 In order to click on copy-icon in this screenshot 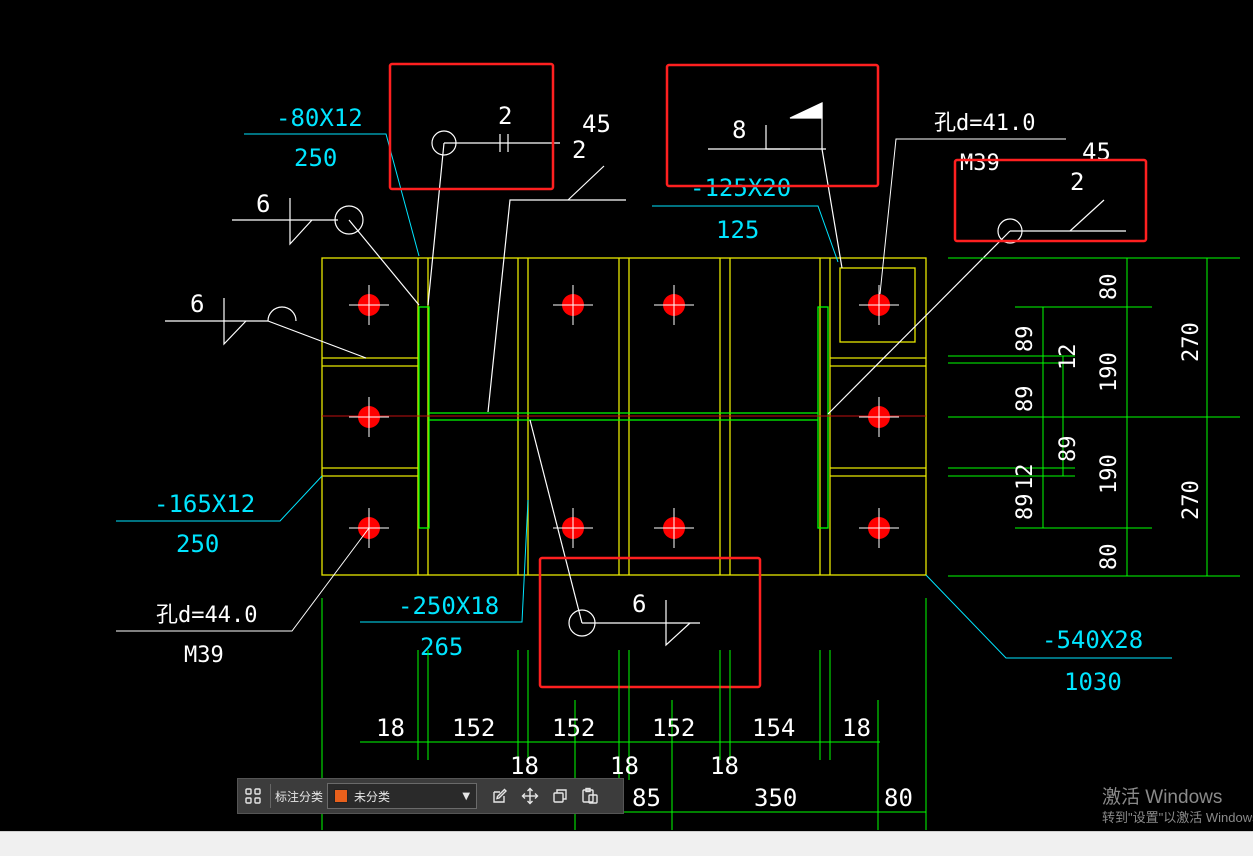, I will do `click(560, 796)`.